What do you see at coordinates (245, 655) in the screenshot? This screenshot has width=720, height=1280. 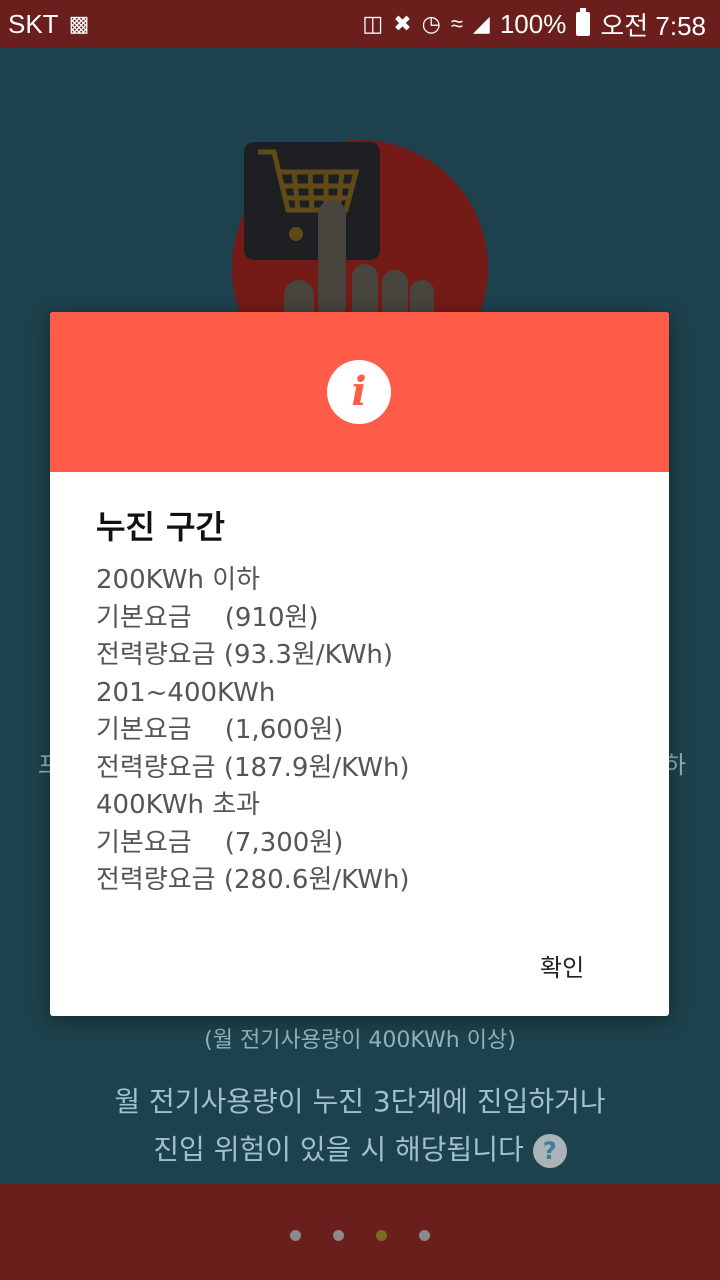 I see `tier-line: 전력량요금 (93.3원/KWh)` at bounding box center [245, 655].